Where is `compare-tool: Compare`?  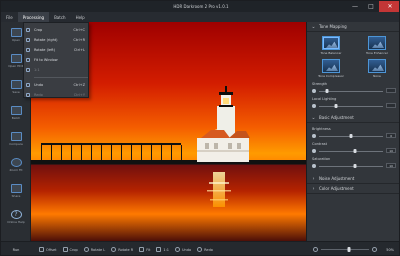 compare-tool: Compare is located at coordinates (16, 139).